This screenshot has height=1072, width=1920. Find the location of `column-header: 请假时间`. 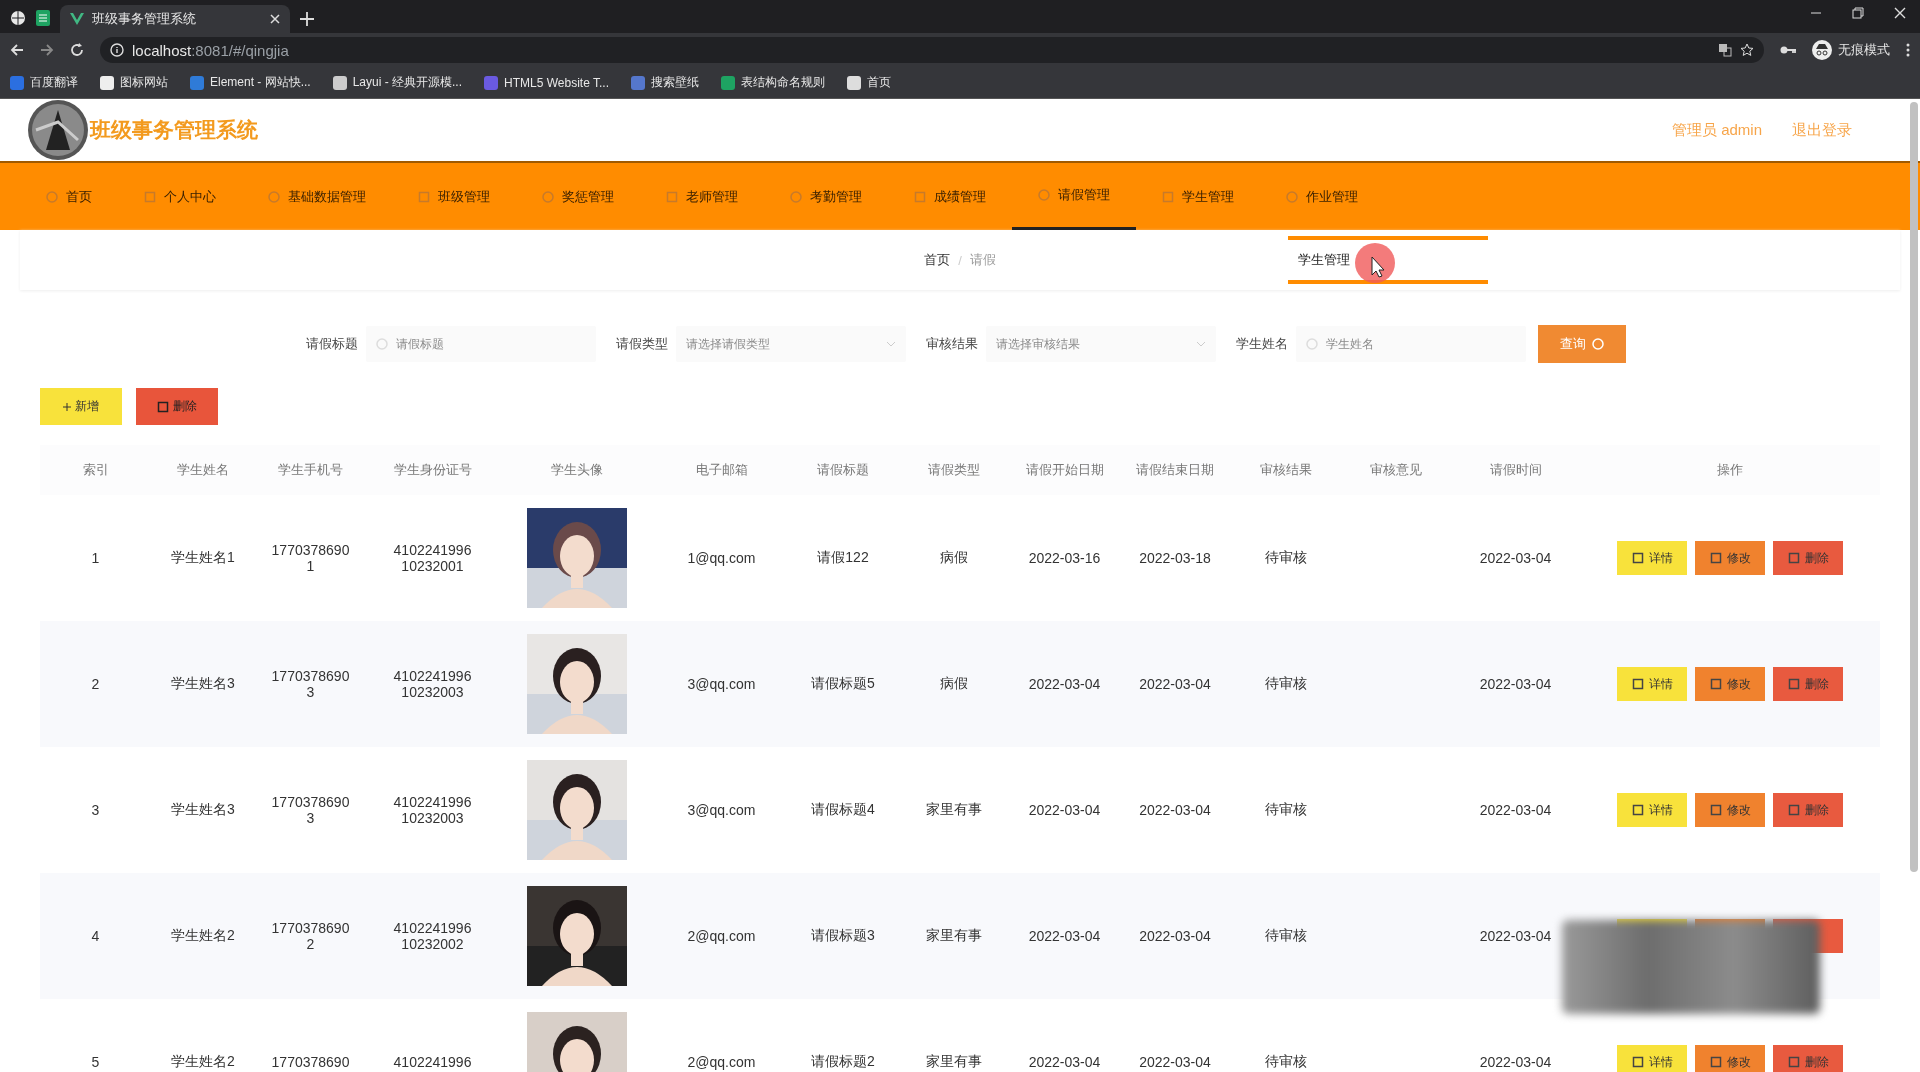

column-header: 请假时间 is located at coordinates (1515, 470).